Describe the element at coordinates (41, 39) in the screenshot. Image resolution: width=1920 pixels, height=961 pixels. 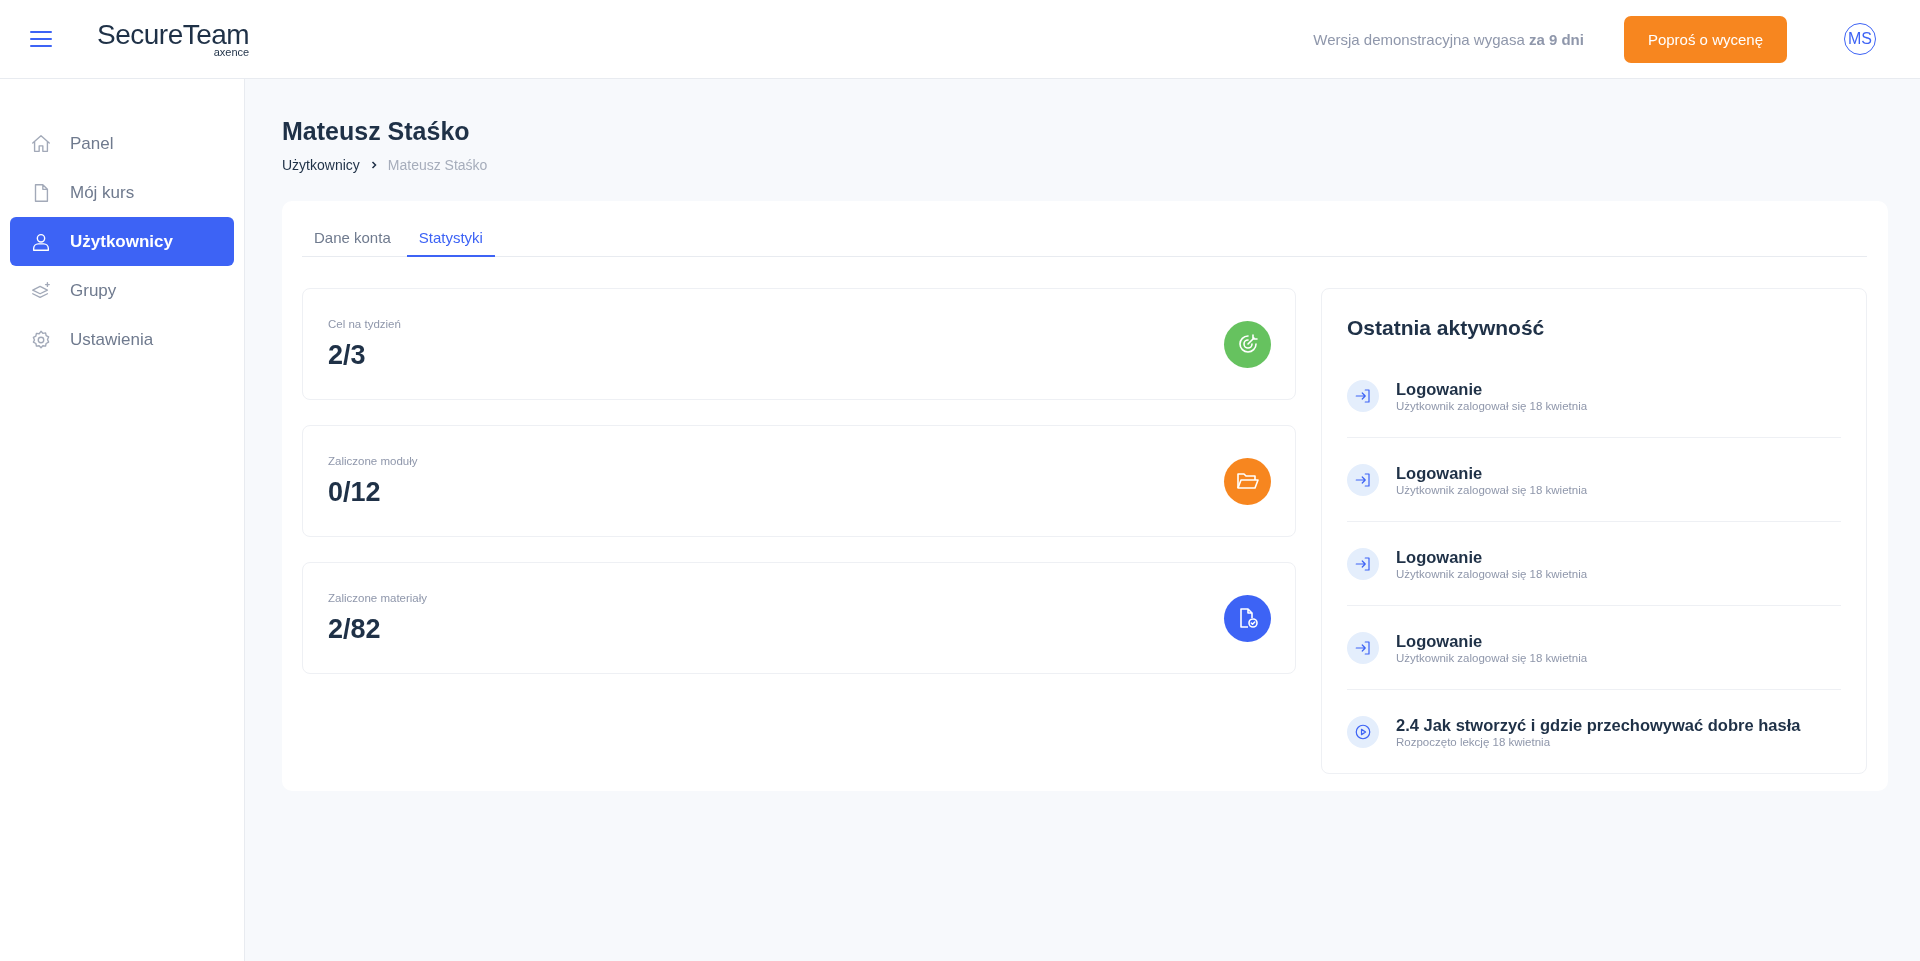
I see `menu-icon` at that location.